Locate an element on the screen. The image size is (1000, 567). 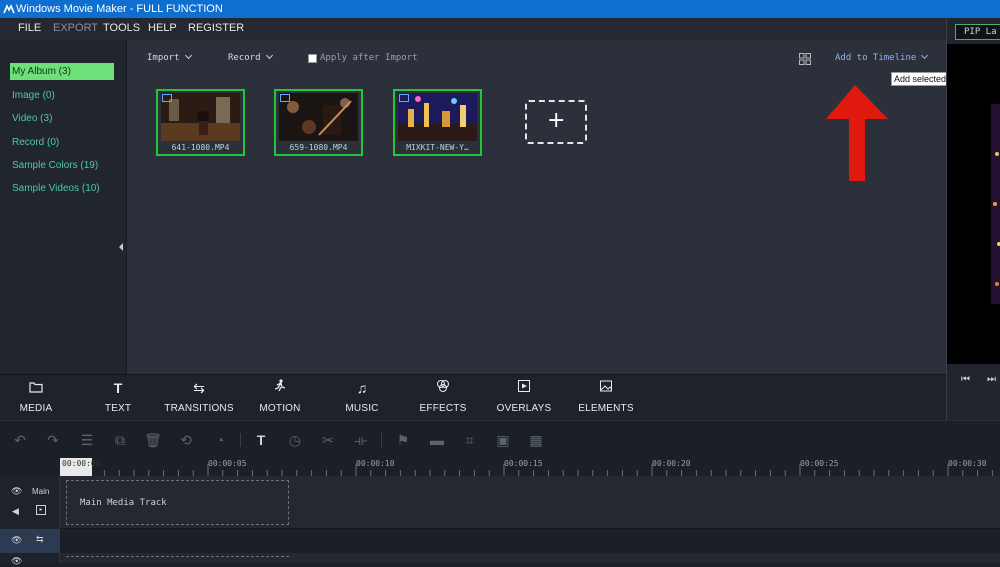
text-tool-icon: T is located at coordinates (261, 440).